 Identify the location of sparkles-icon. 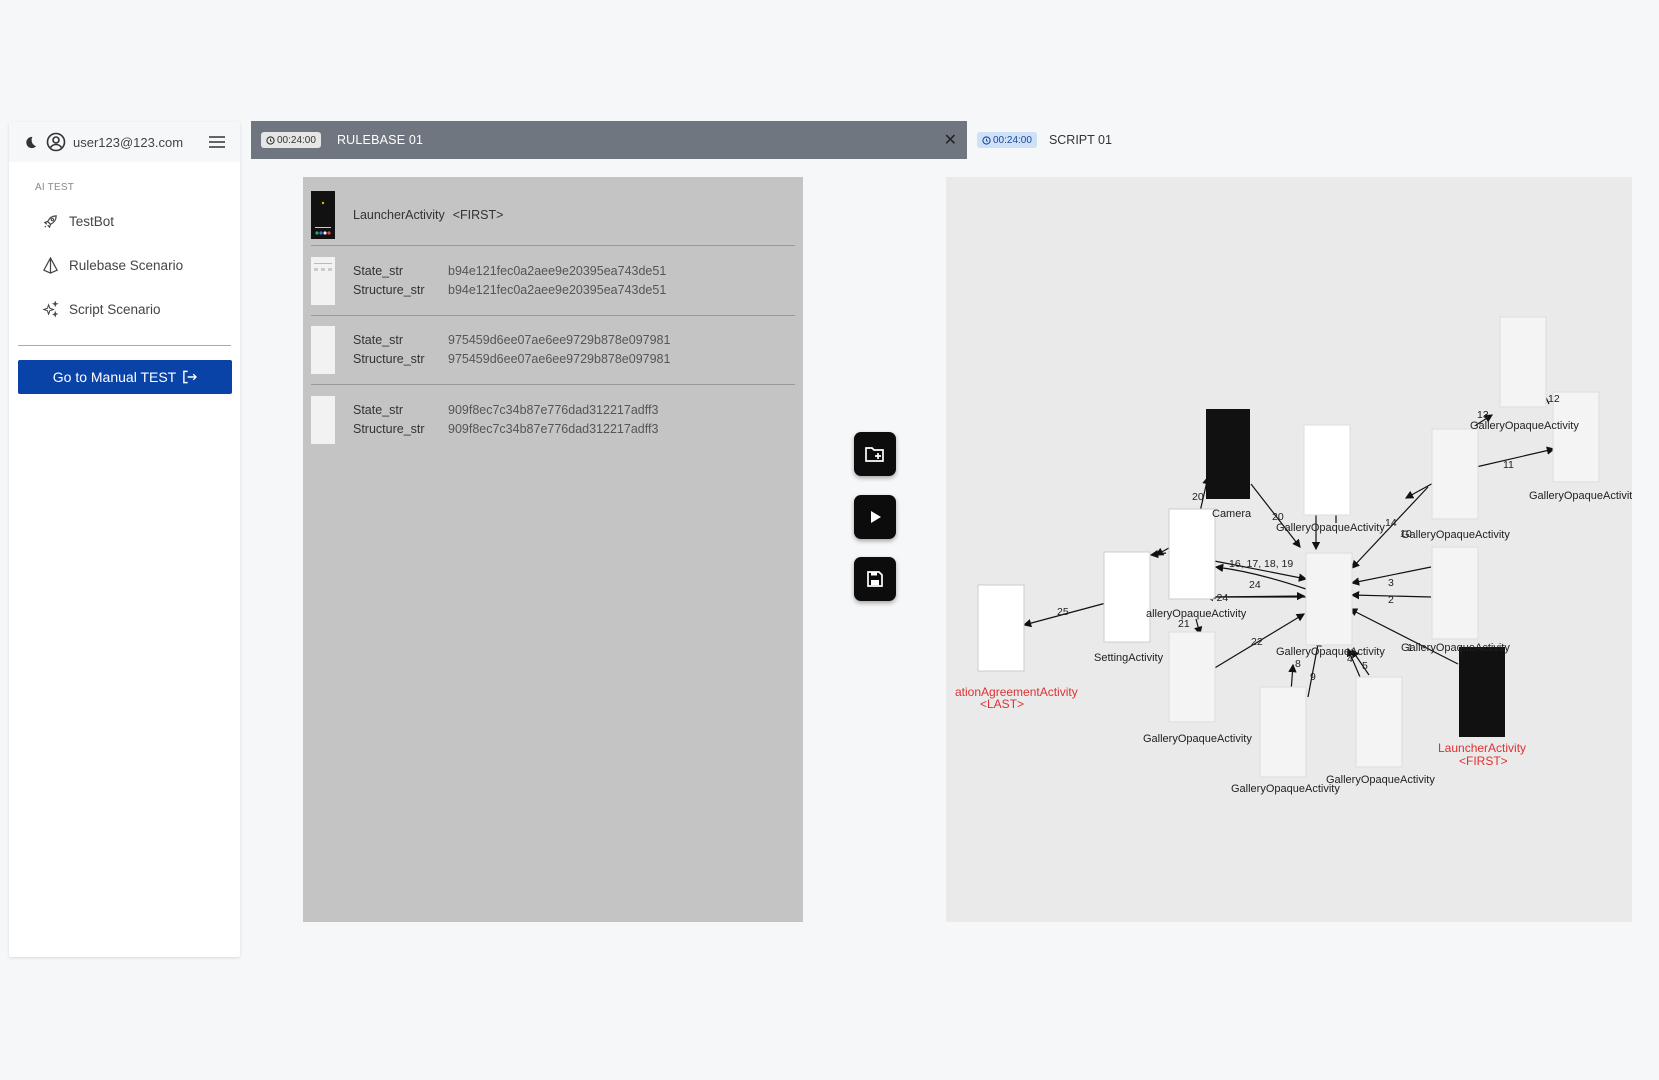
(50, 309).